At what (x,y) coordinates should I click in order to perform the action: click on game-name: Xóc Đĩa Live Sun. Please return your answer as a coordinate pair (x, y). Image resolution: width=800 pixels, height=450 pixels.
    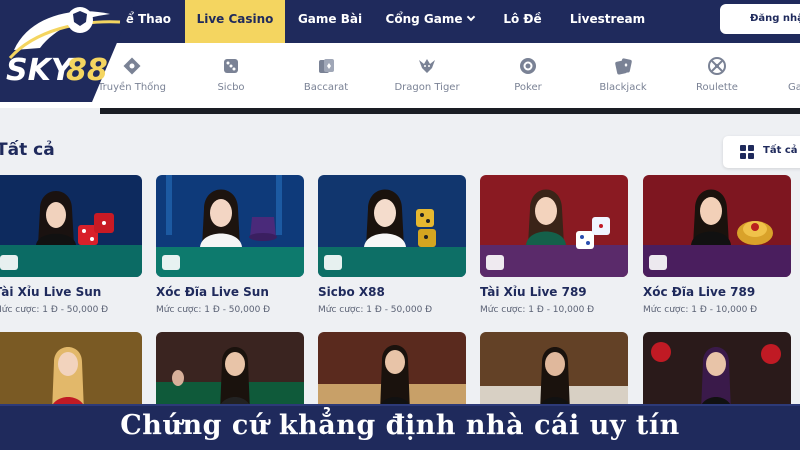
    Looking at the image, I should click on (212, 292).